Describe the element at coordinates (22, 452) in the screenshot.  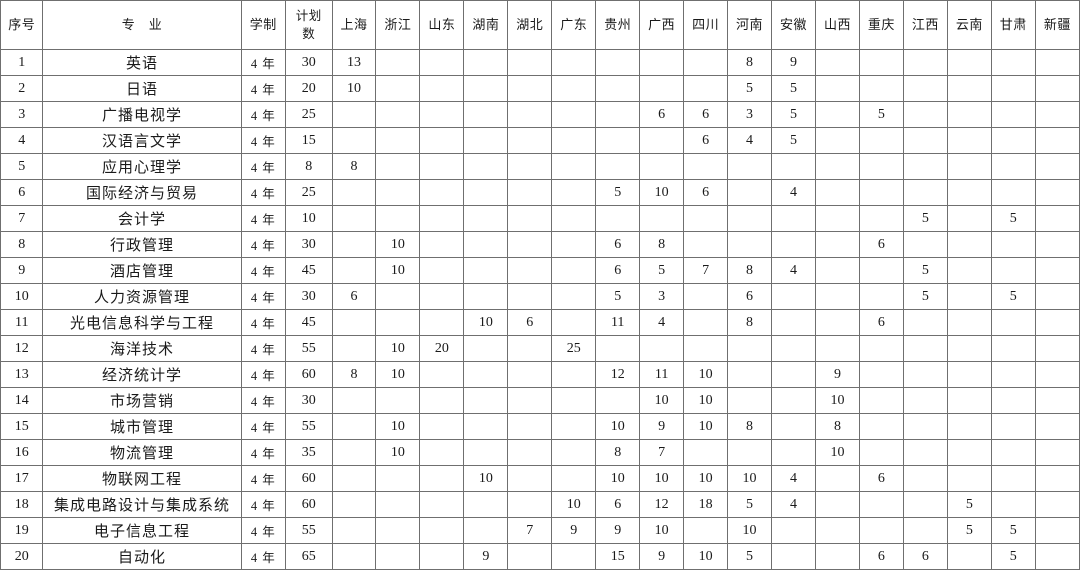
I see `row-index: 16` at that location.